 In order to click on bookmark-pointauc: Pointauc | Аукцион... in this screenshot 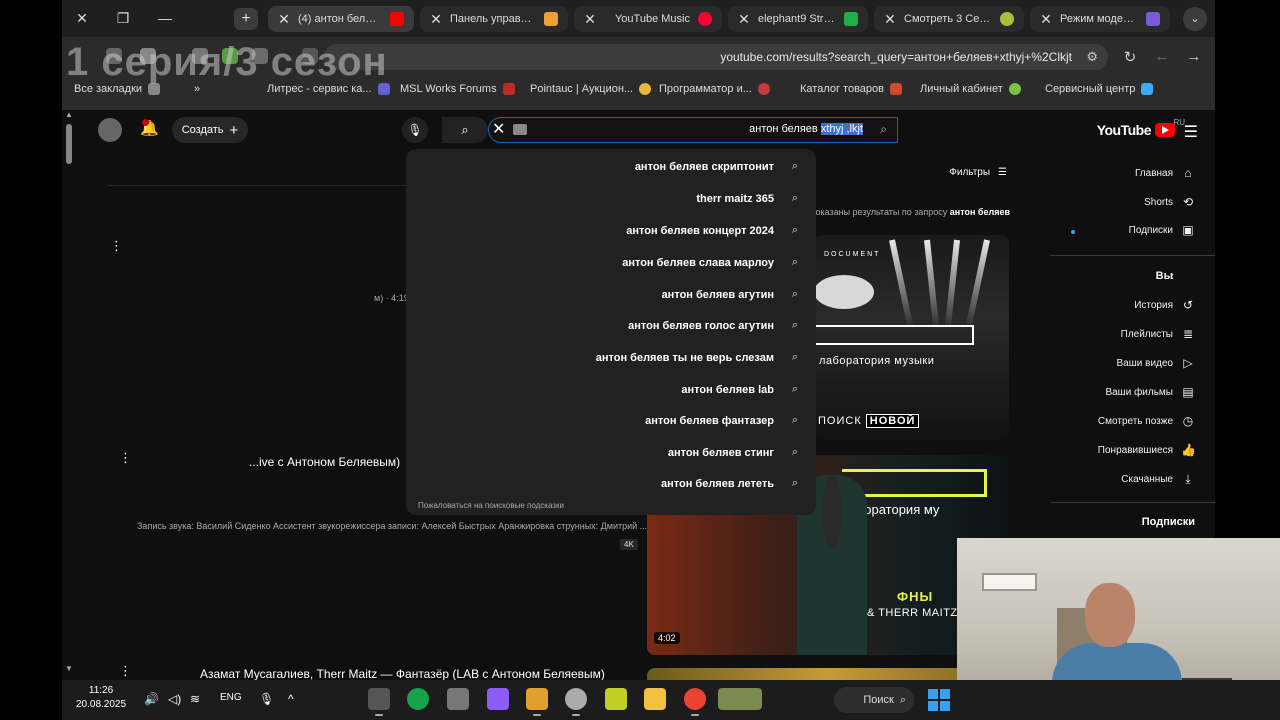, I will do `click(591, 89)`.